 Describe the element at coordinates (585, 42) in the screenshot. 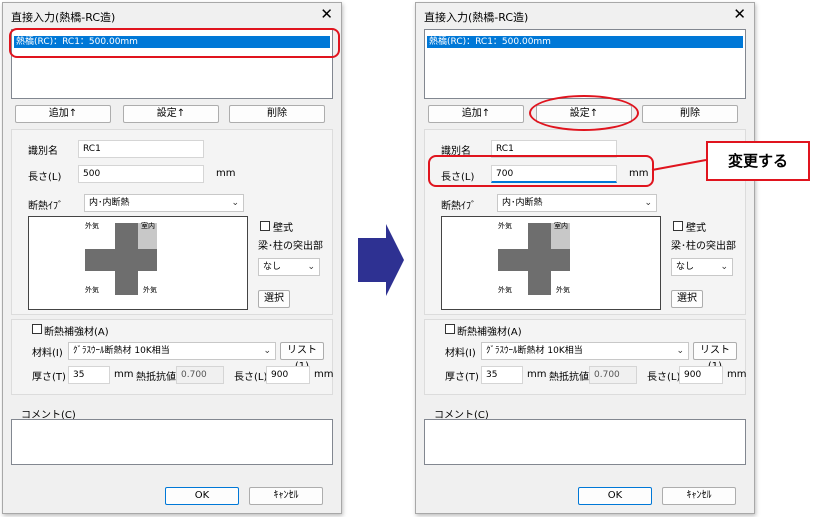

I see `list-item: 熱橋(RC)：RC1：500.00mm` at that location.